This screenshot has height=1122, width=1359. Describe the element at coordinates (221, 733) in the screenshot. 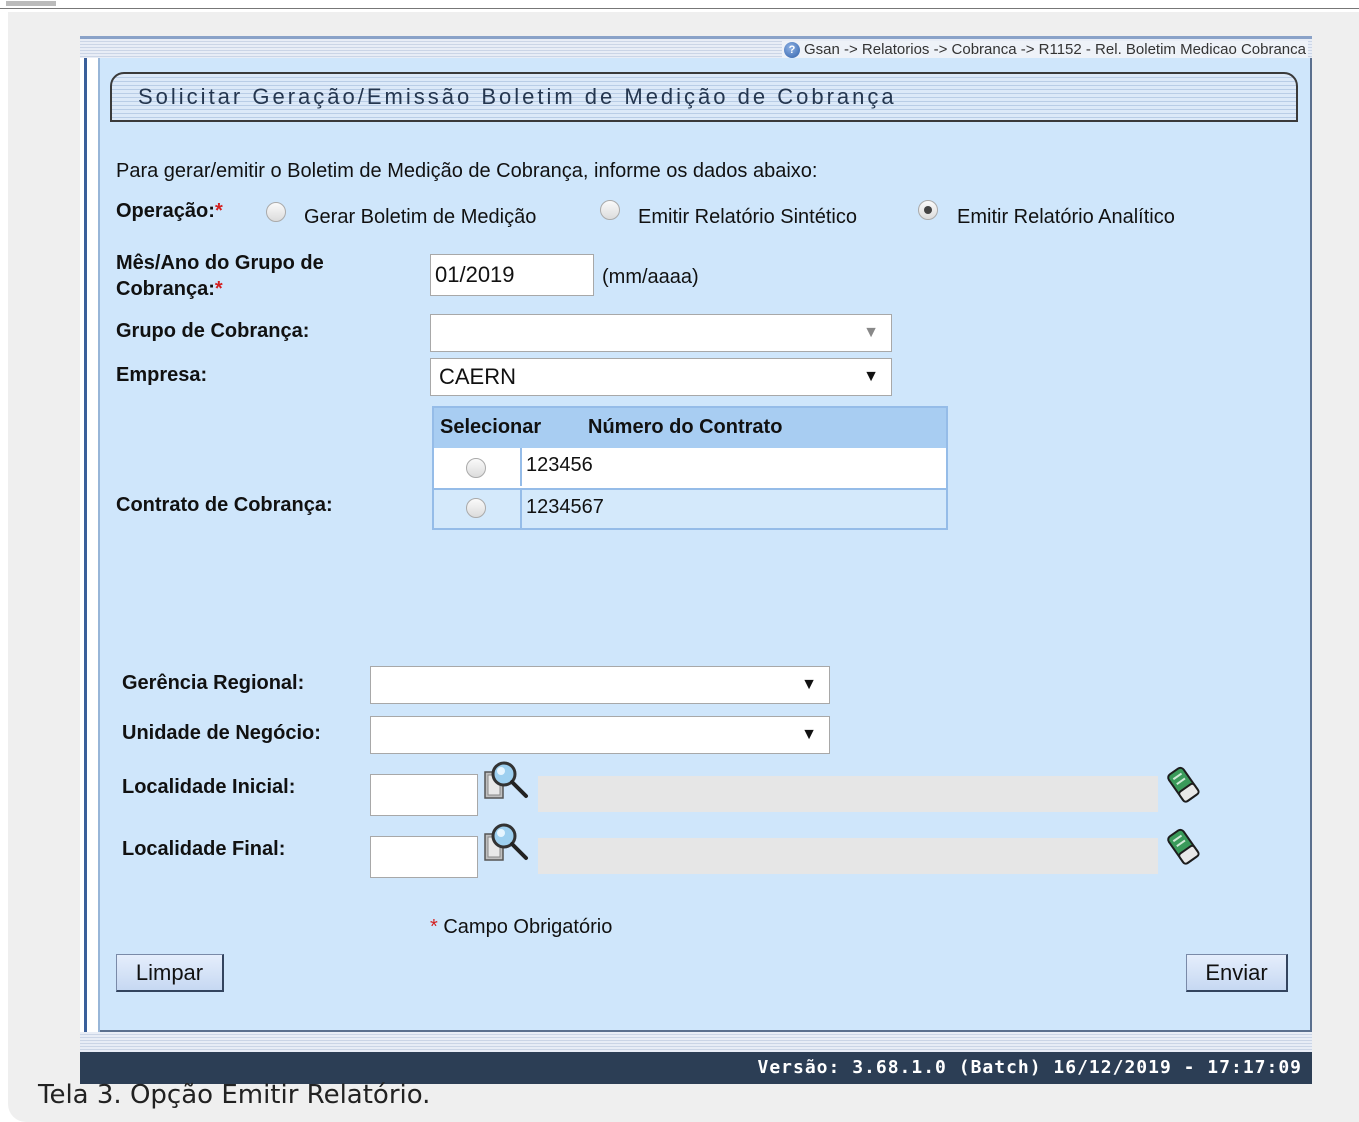

I see `unidade-negocio-label: Unidade de Negócio:` at that location.